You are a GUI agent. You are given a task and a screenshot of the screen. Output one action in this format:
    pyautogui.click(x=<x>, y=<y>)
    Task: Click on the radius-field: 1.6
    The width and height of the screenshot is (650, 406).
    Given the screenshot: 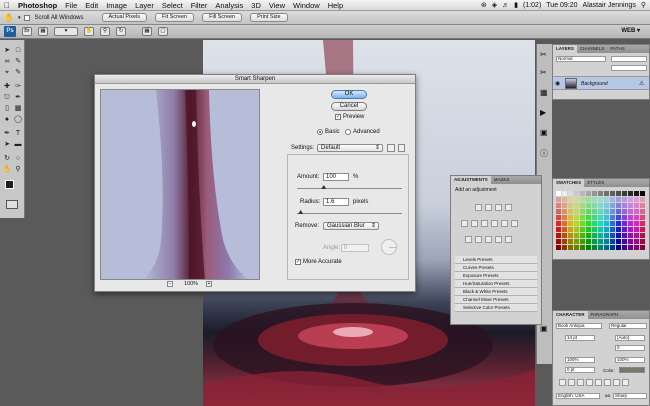 What is the action you would take?
    pyautogui.click(x=336, y=202)
    